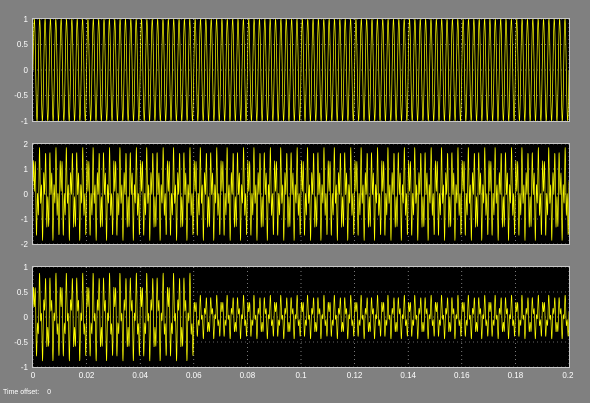 This screenshot has width=590, height=403. Describe the element at coordinates (247, 375) in the screenshot. I see `x-tick-label: 0.08` at that location.